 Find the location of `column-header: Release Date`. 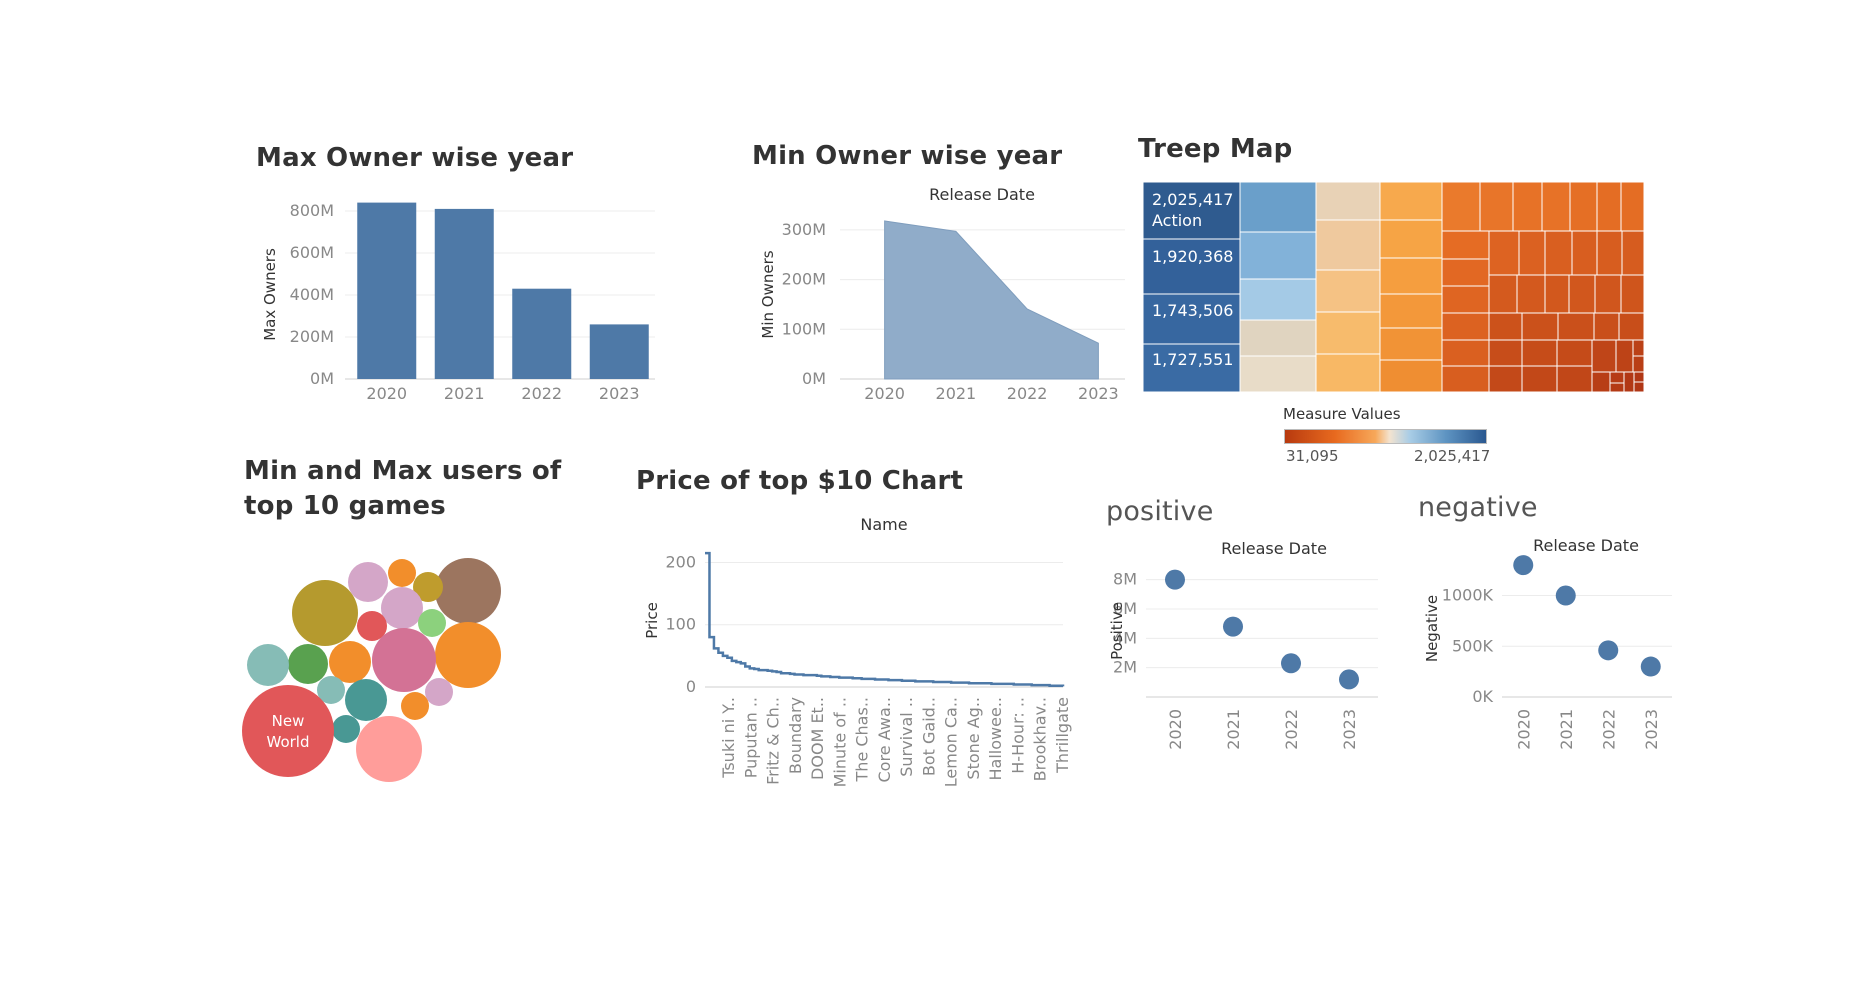

column-header: Release Date is located at coordinates (1586, 545).